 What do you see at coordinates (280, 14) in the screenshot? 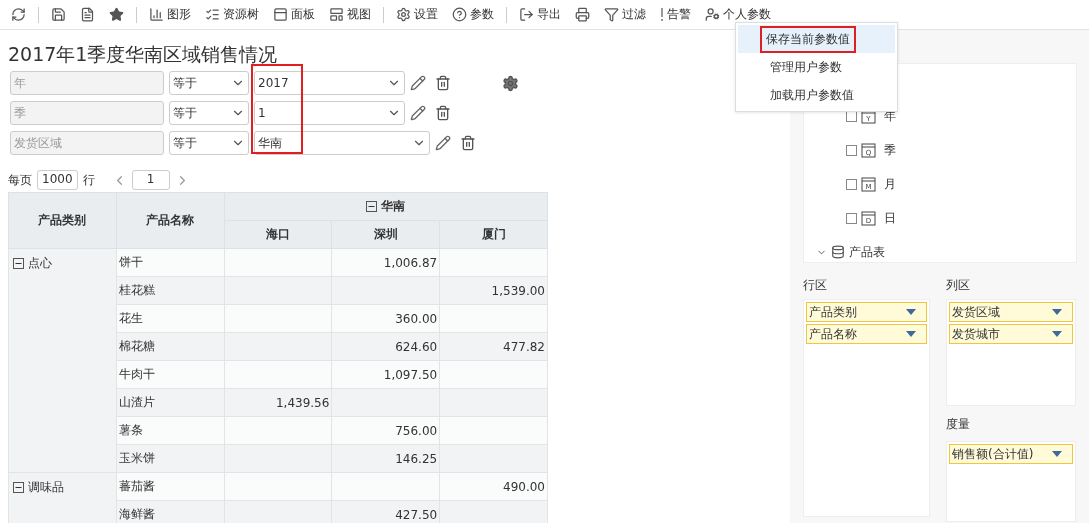
I see `panel-icon` at bounding box center [280, 14].